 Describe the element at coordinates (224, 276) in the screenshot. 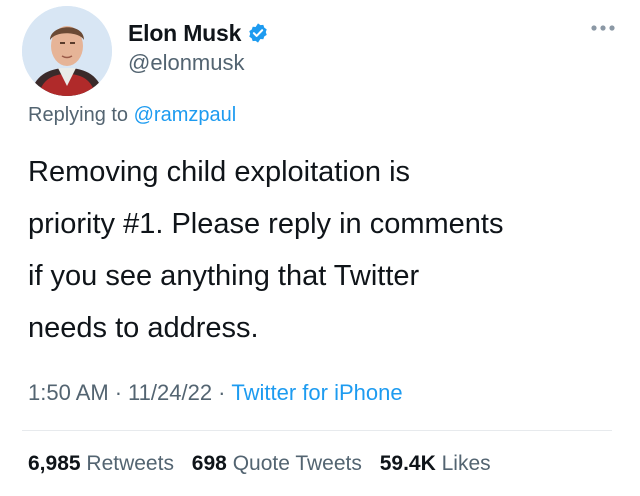

I see `tweet-text-line: if you see anything that Twitter` at that location.